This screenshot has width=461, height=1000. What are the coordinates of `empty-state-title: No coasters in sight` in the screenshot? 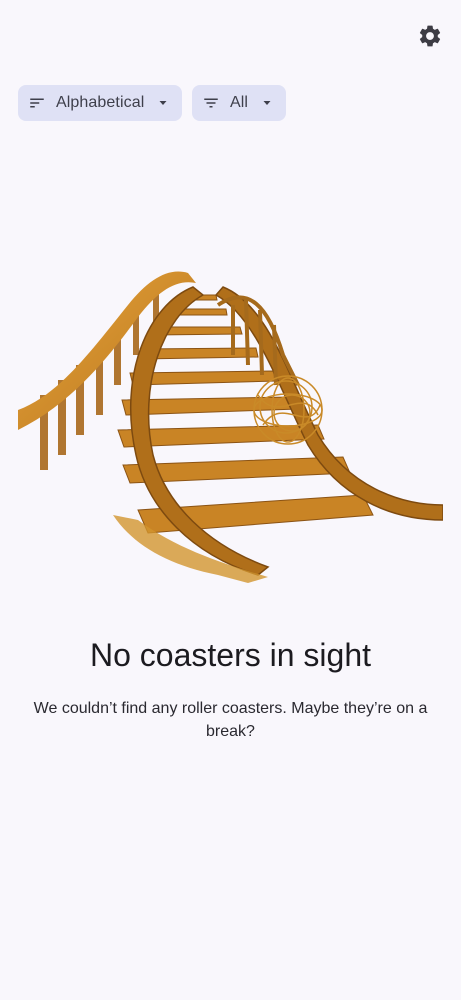 It's located at (230, 655).